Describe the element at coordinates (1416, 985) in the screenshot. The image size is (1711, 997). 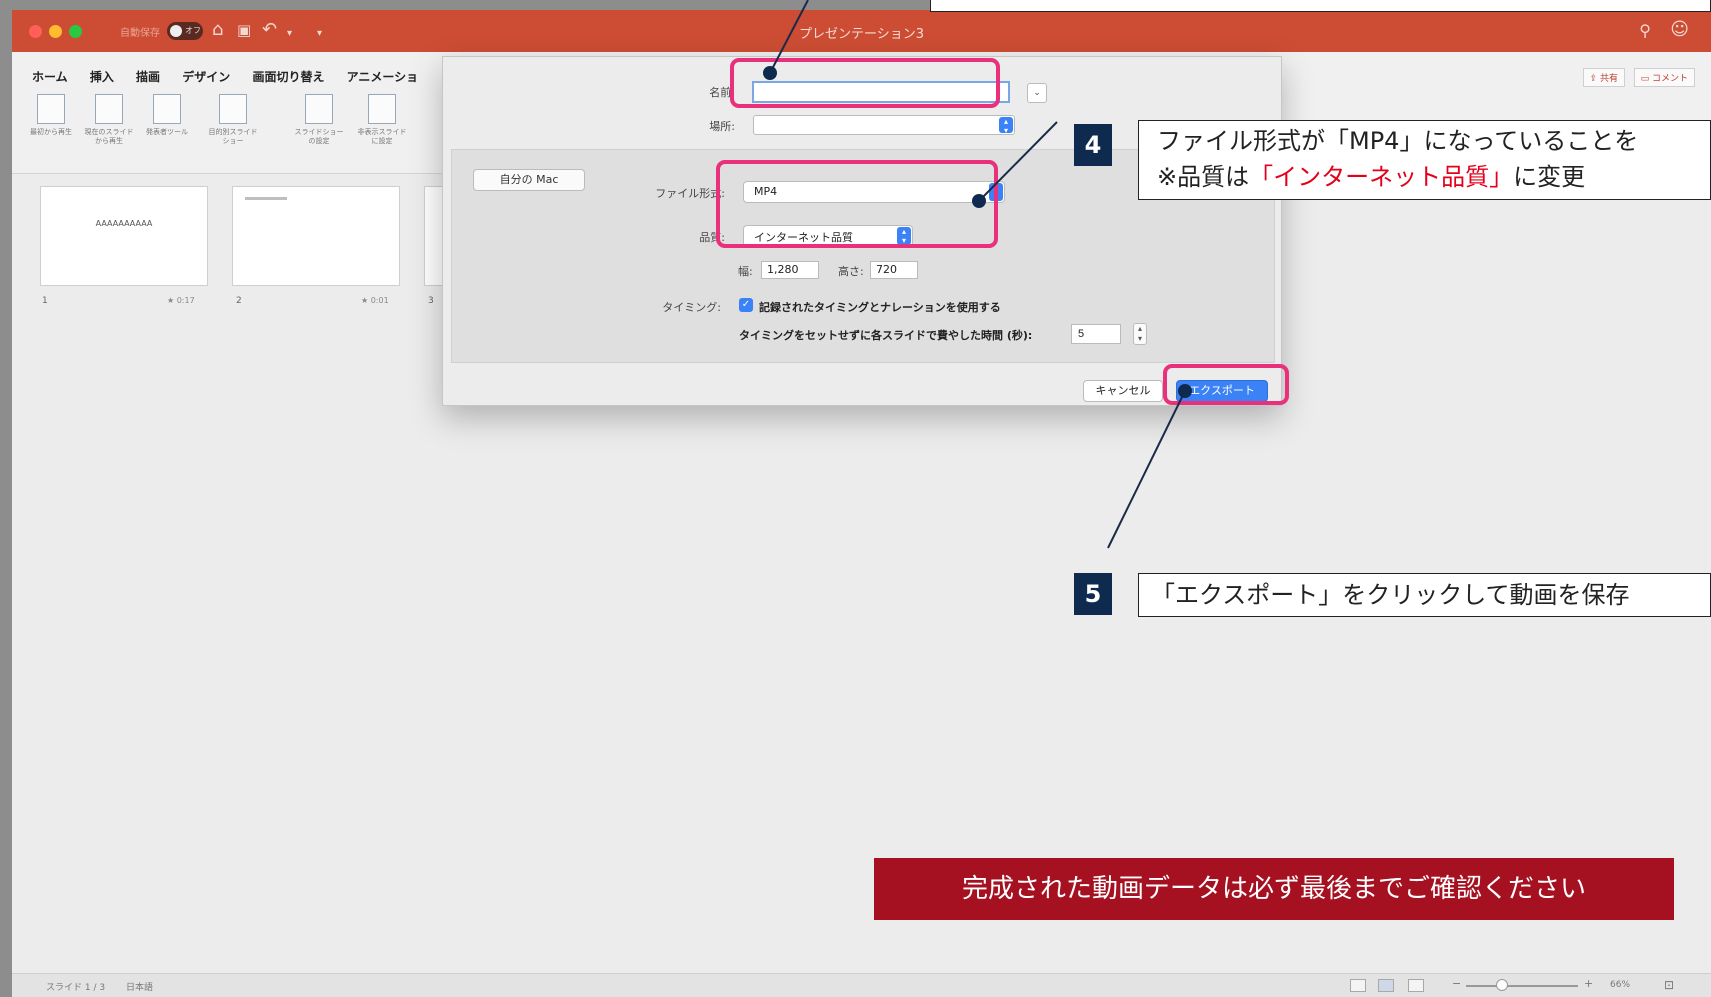
I see `reading-view-icon` at that location.